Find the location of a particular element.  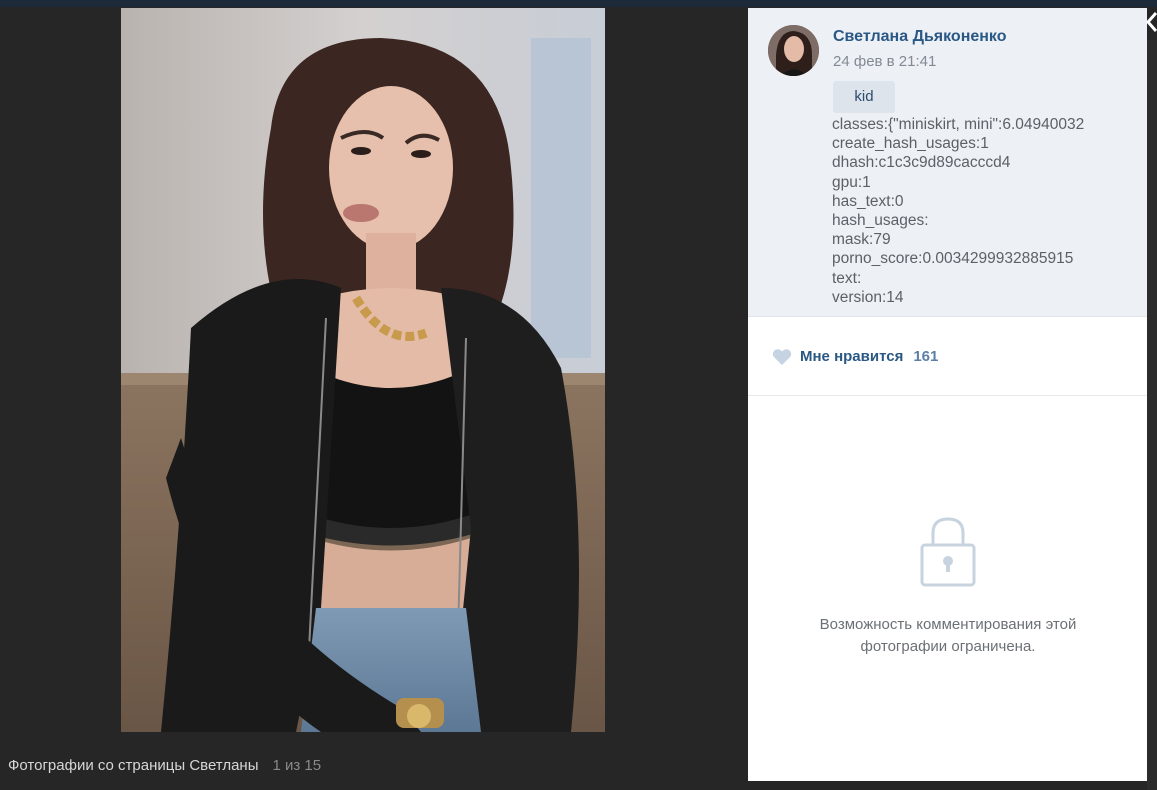

avatar-image is located at coordinates (793, 50).